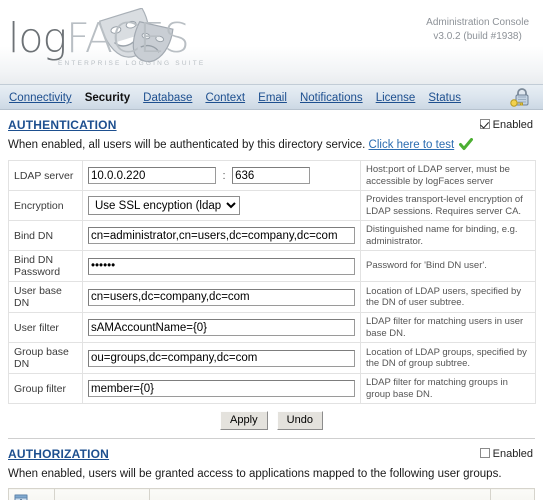 Image resolution: width=543 pixels, height=500 pixels. I want to click on label-ldap-server: LDAP server, so click(45, 175).